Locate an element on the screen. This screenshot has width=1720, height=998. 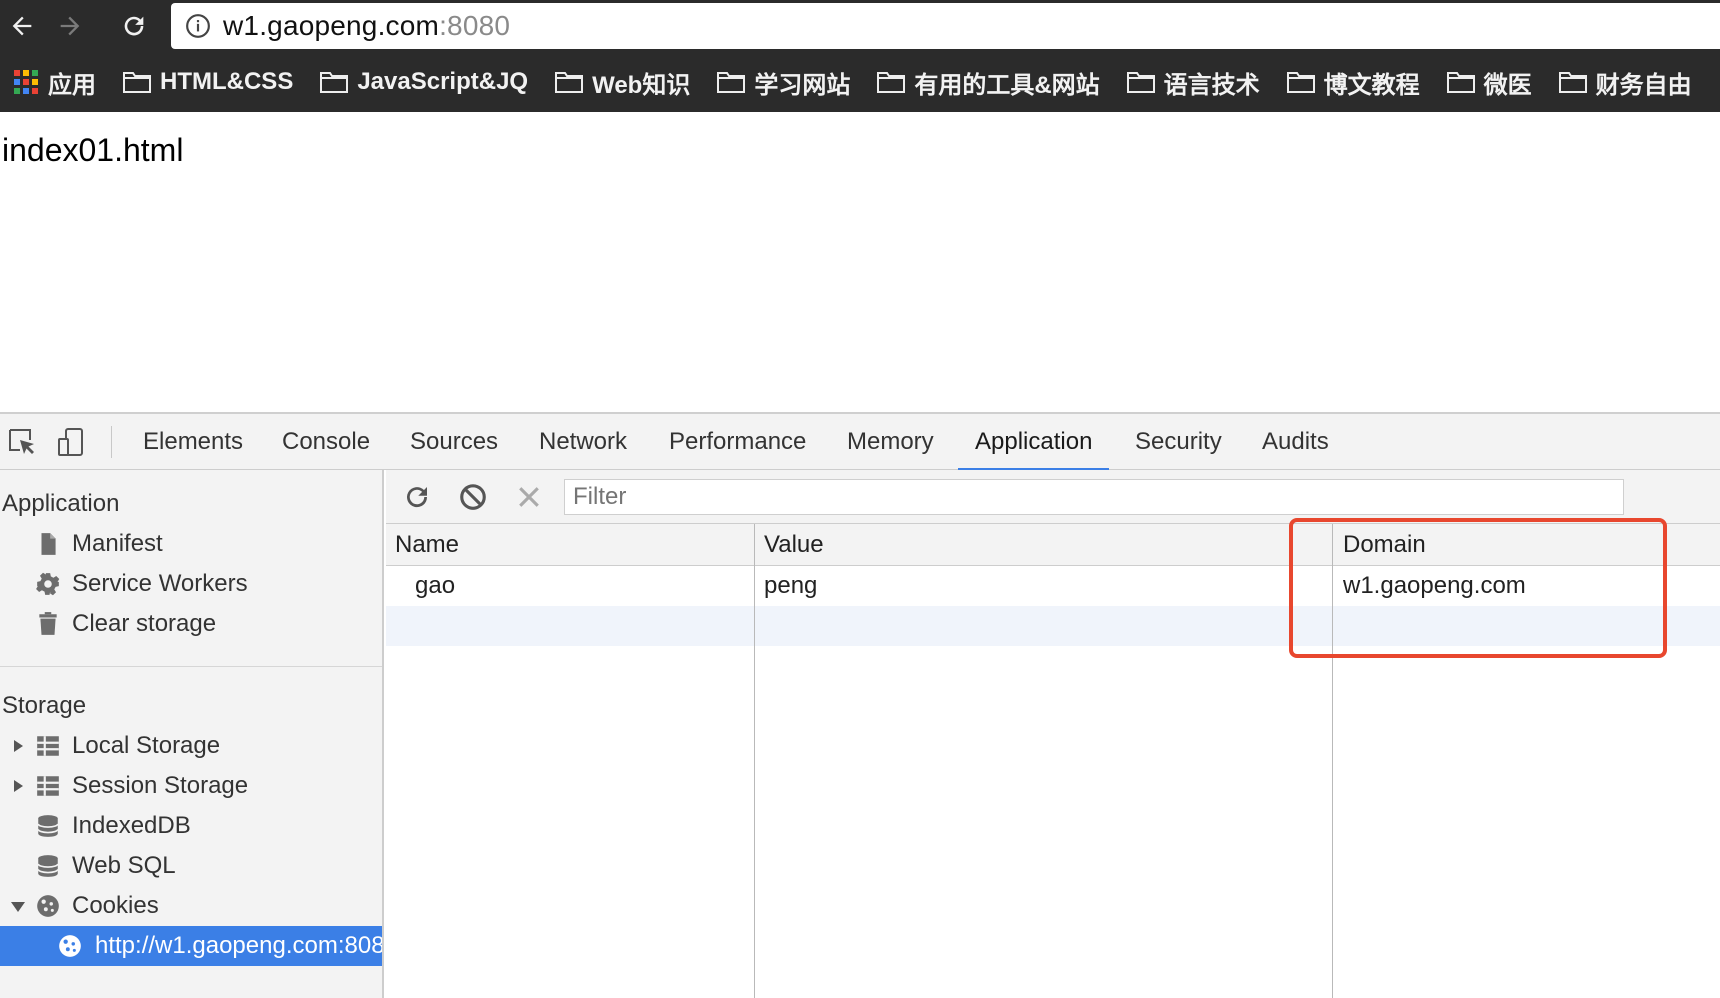
sidebar-item-label: IndexedDB is located at coordinates (131, 825).